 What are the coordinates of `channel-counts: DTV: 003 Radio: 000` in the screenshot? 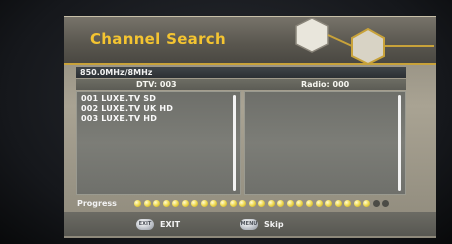 It's located at (241, 84).